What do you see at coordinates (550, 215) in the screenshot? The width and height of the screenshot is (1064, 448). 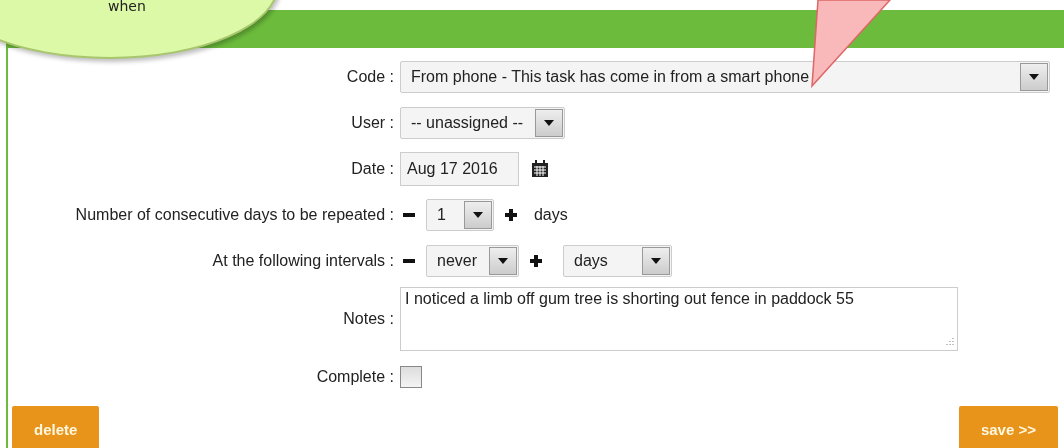 I see `unit-text: days` at bounding box center [550, 215].